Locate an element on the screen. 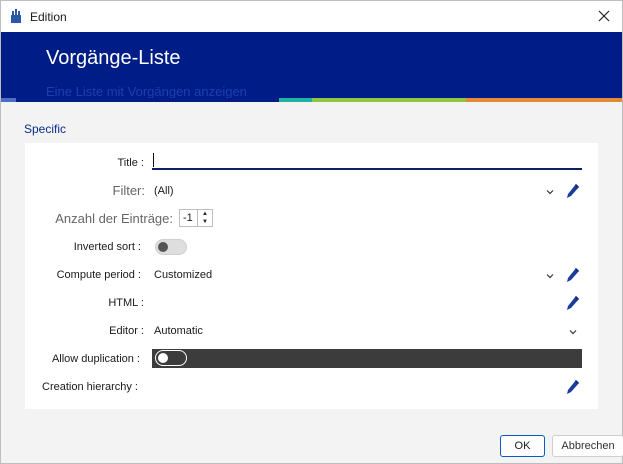  html-label: HTML : is located at coordinates (126, 303).